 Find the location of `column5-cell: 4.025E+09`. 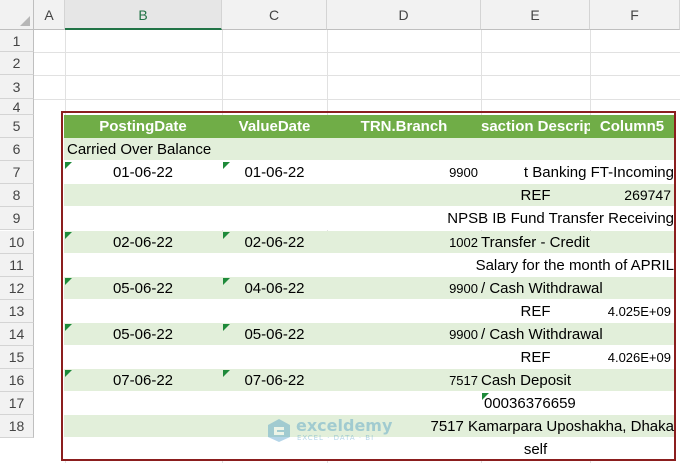

column5-cell: 4.025E+09 is located at coordinates (630, 311).